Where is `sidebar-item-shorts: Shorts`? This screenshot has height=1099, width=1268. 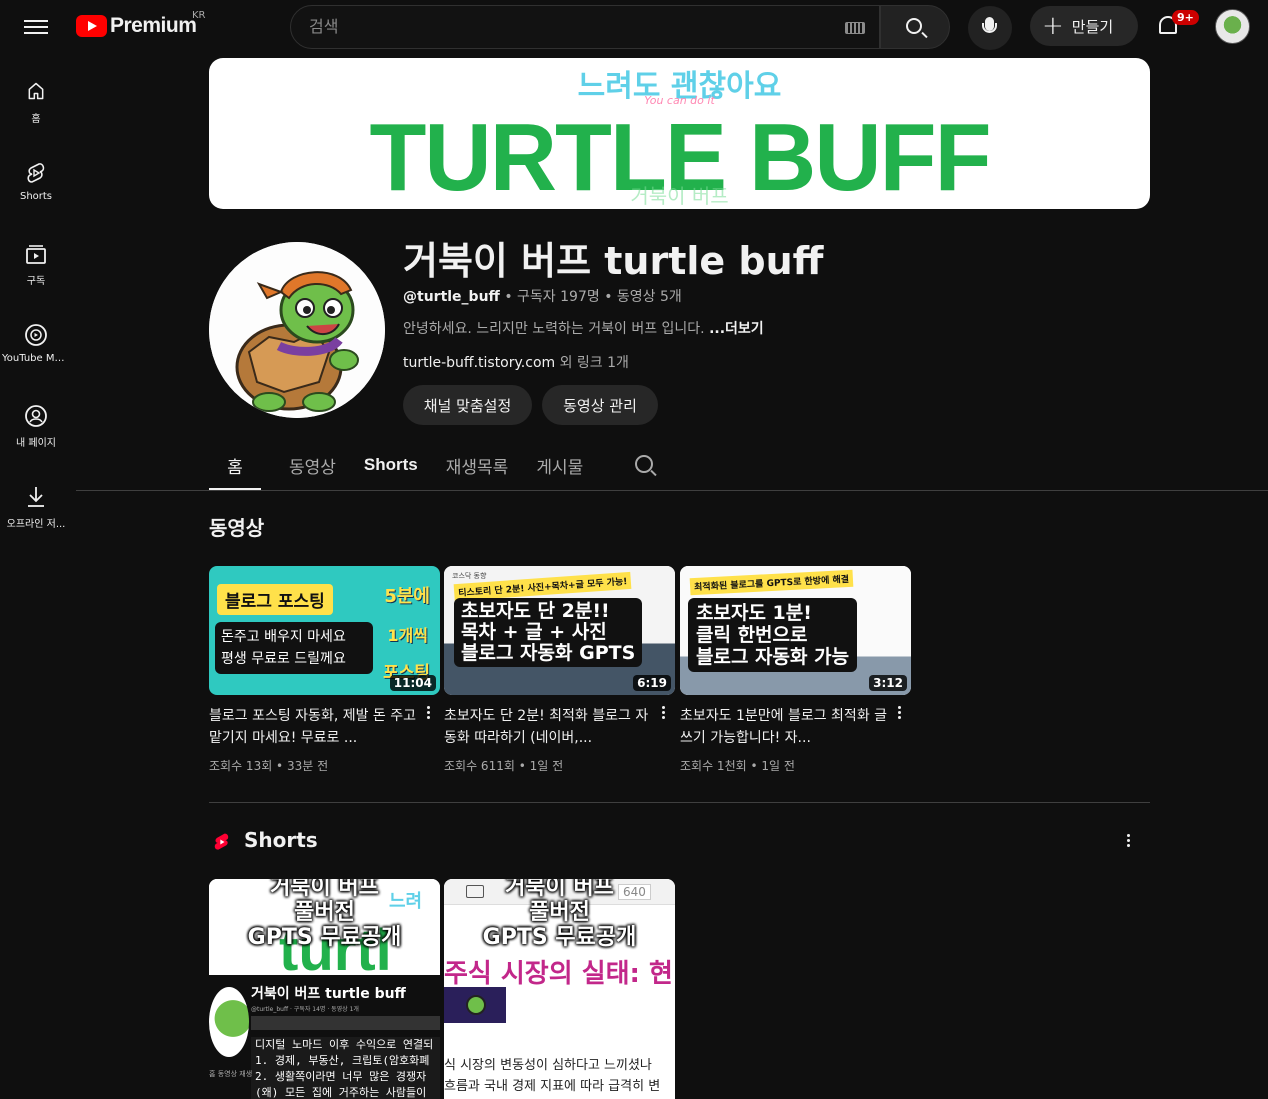
sidebar-item-shorts: Shorts is located at coordinates (36, 177).